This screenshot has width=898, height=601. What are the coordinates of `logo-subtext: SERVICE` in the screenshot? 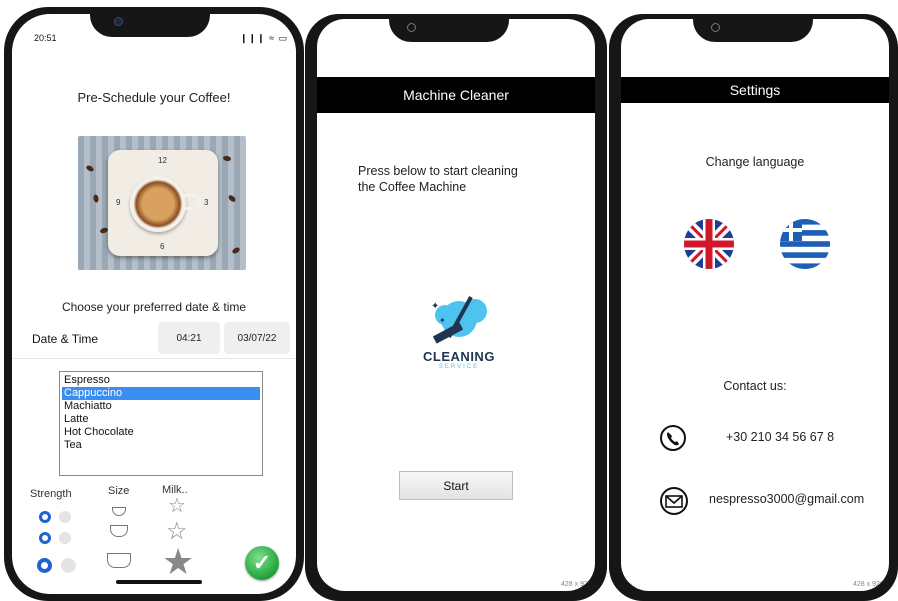 It's located at (459, 367).